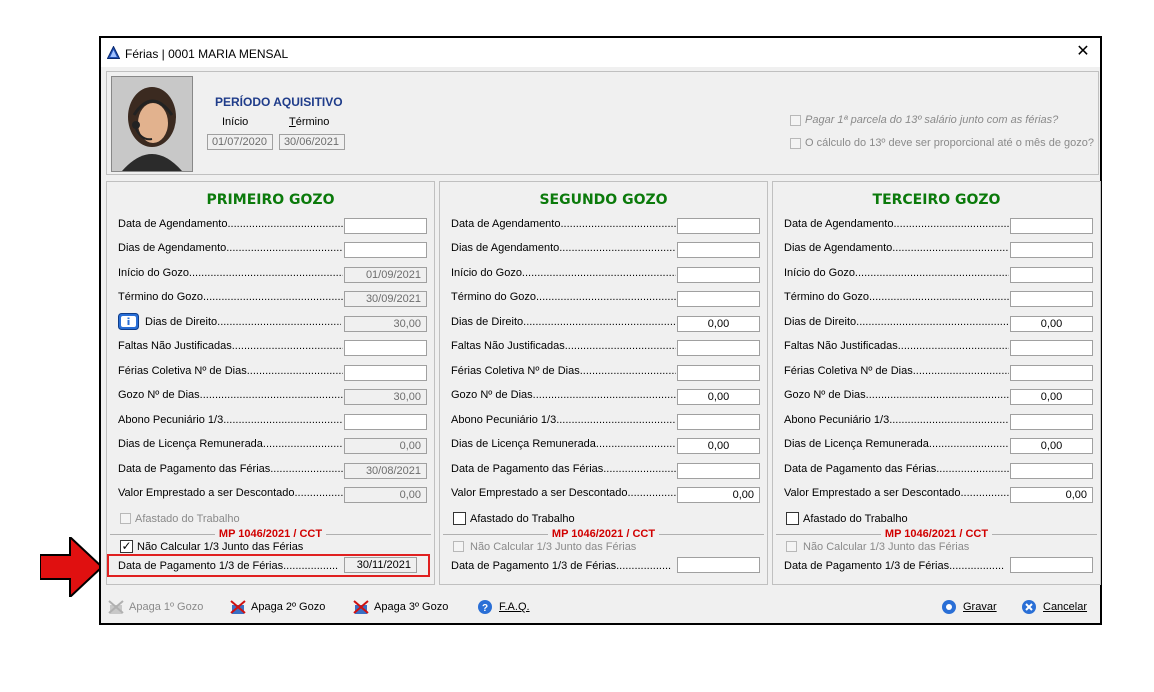 The width and height of the screenshot is (1154, 692). Describe the element at coordinates (459, 518) in the screenshot. I see `g2-afastado-checkbox` at that location.